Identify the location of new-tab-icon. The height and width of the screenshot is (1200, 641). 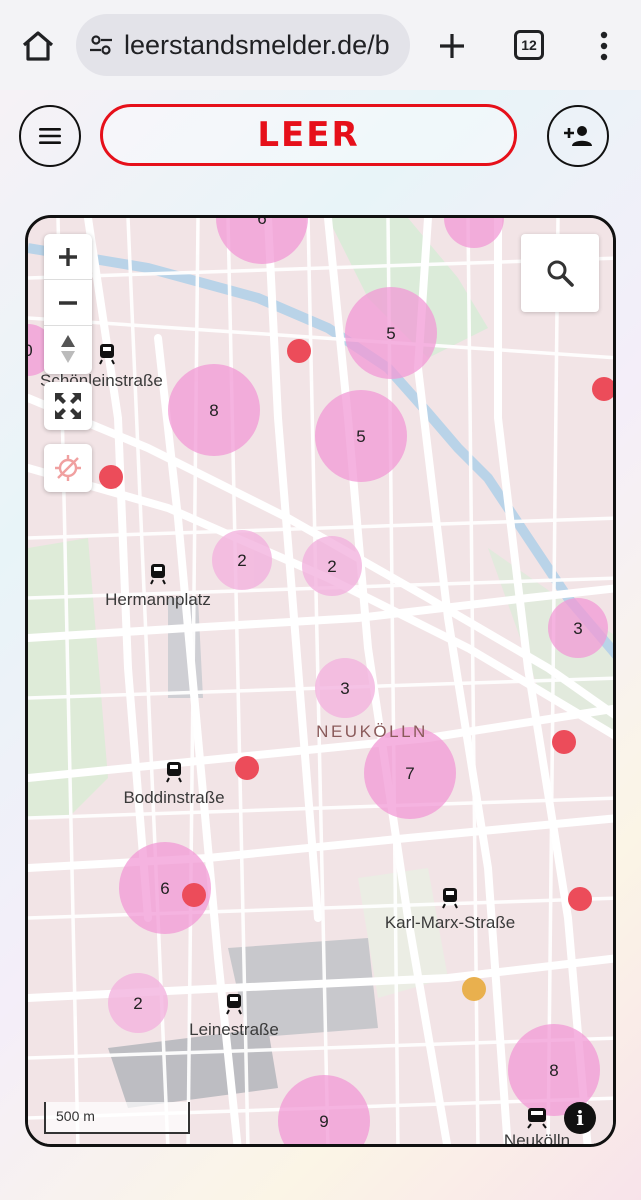
(452, 46).